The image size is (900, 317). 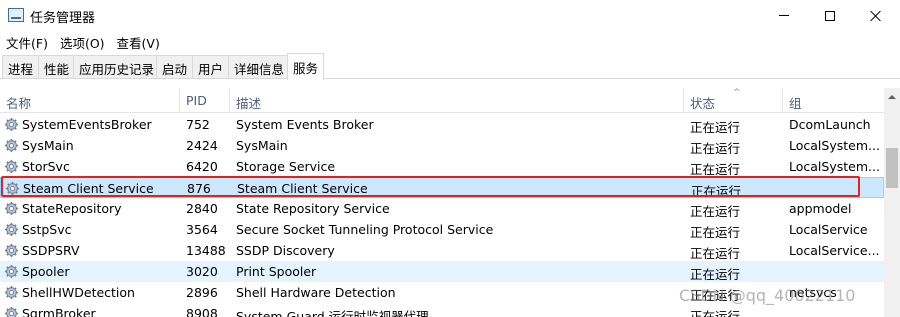 What do you see at coordinates (198, 124) in the screenshot?
I see `cell-pid: 752` at bounding box center [198, 124].